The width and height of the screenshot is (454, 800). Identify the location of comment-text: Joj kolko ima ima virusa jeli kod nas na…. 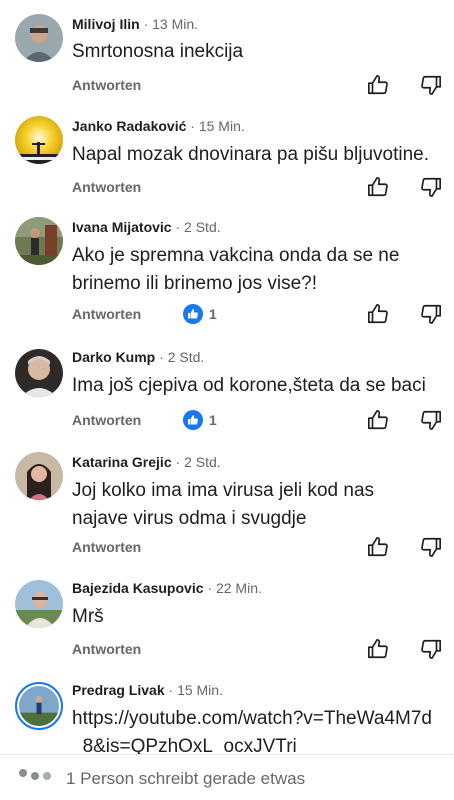
(223, 504).